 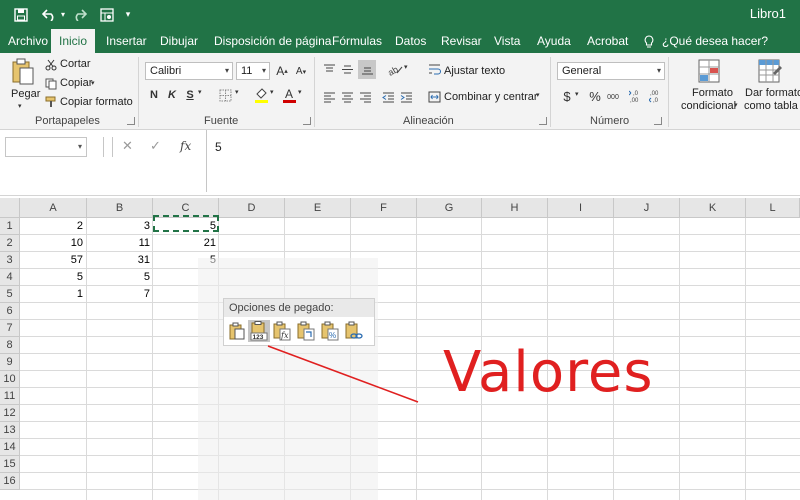 What do you see at coordinates (10, 345) in the screenshot?
I see `row-header-8: 8` at bounding box center [10, 345].